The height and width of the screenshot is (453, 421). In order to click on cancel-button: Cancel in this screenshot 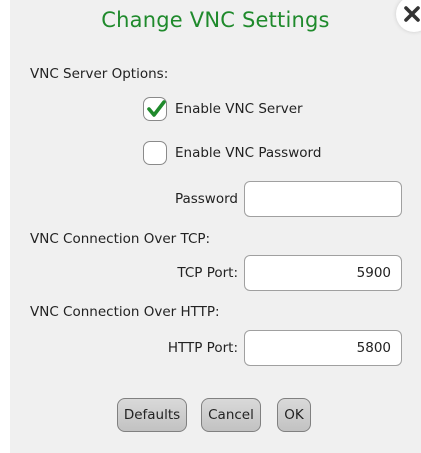, I will do `click(231, 415)`.